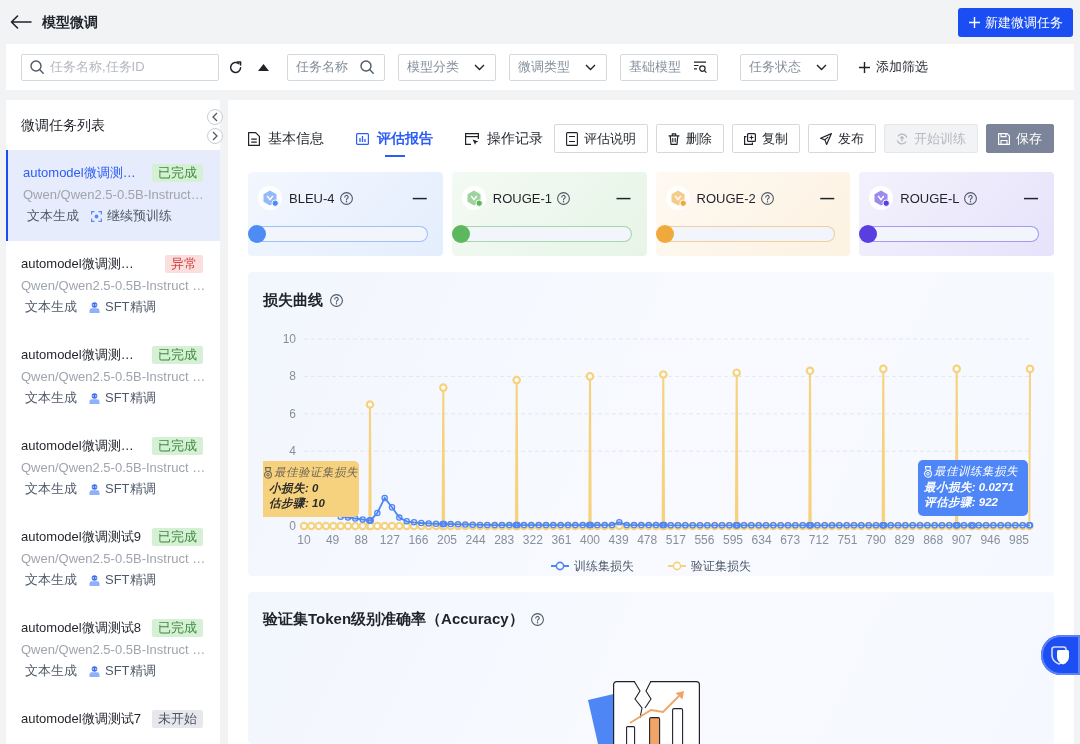 The image size is (1080, 744). Describe the element at coordinates (847, 540) in the screenshot. I see `x-axis-label: 751` at that location.